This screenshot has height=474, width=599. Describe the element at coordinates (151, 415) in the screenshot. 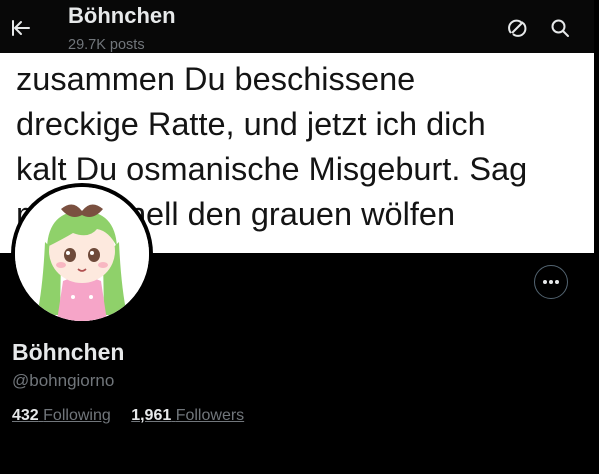

I see `followers-count: 1,961` at that location.